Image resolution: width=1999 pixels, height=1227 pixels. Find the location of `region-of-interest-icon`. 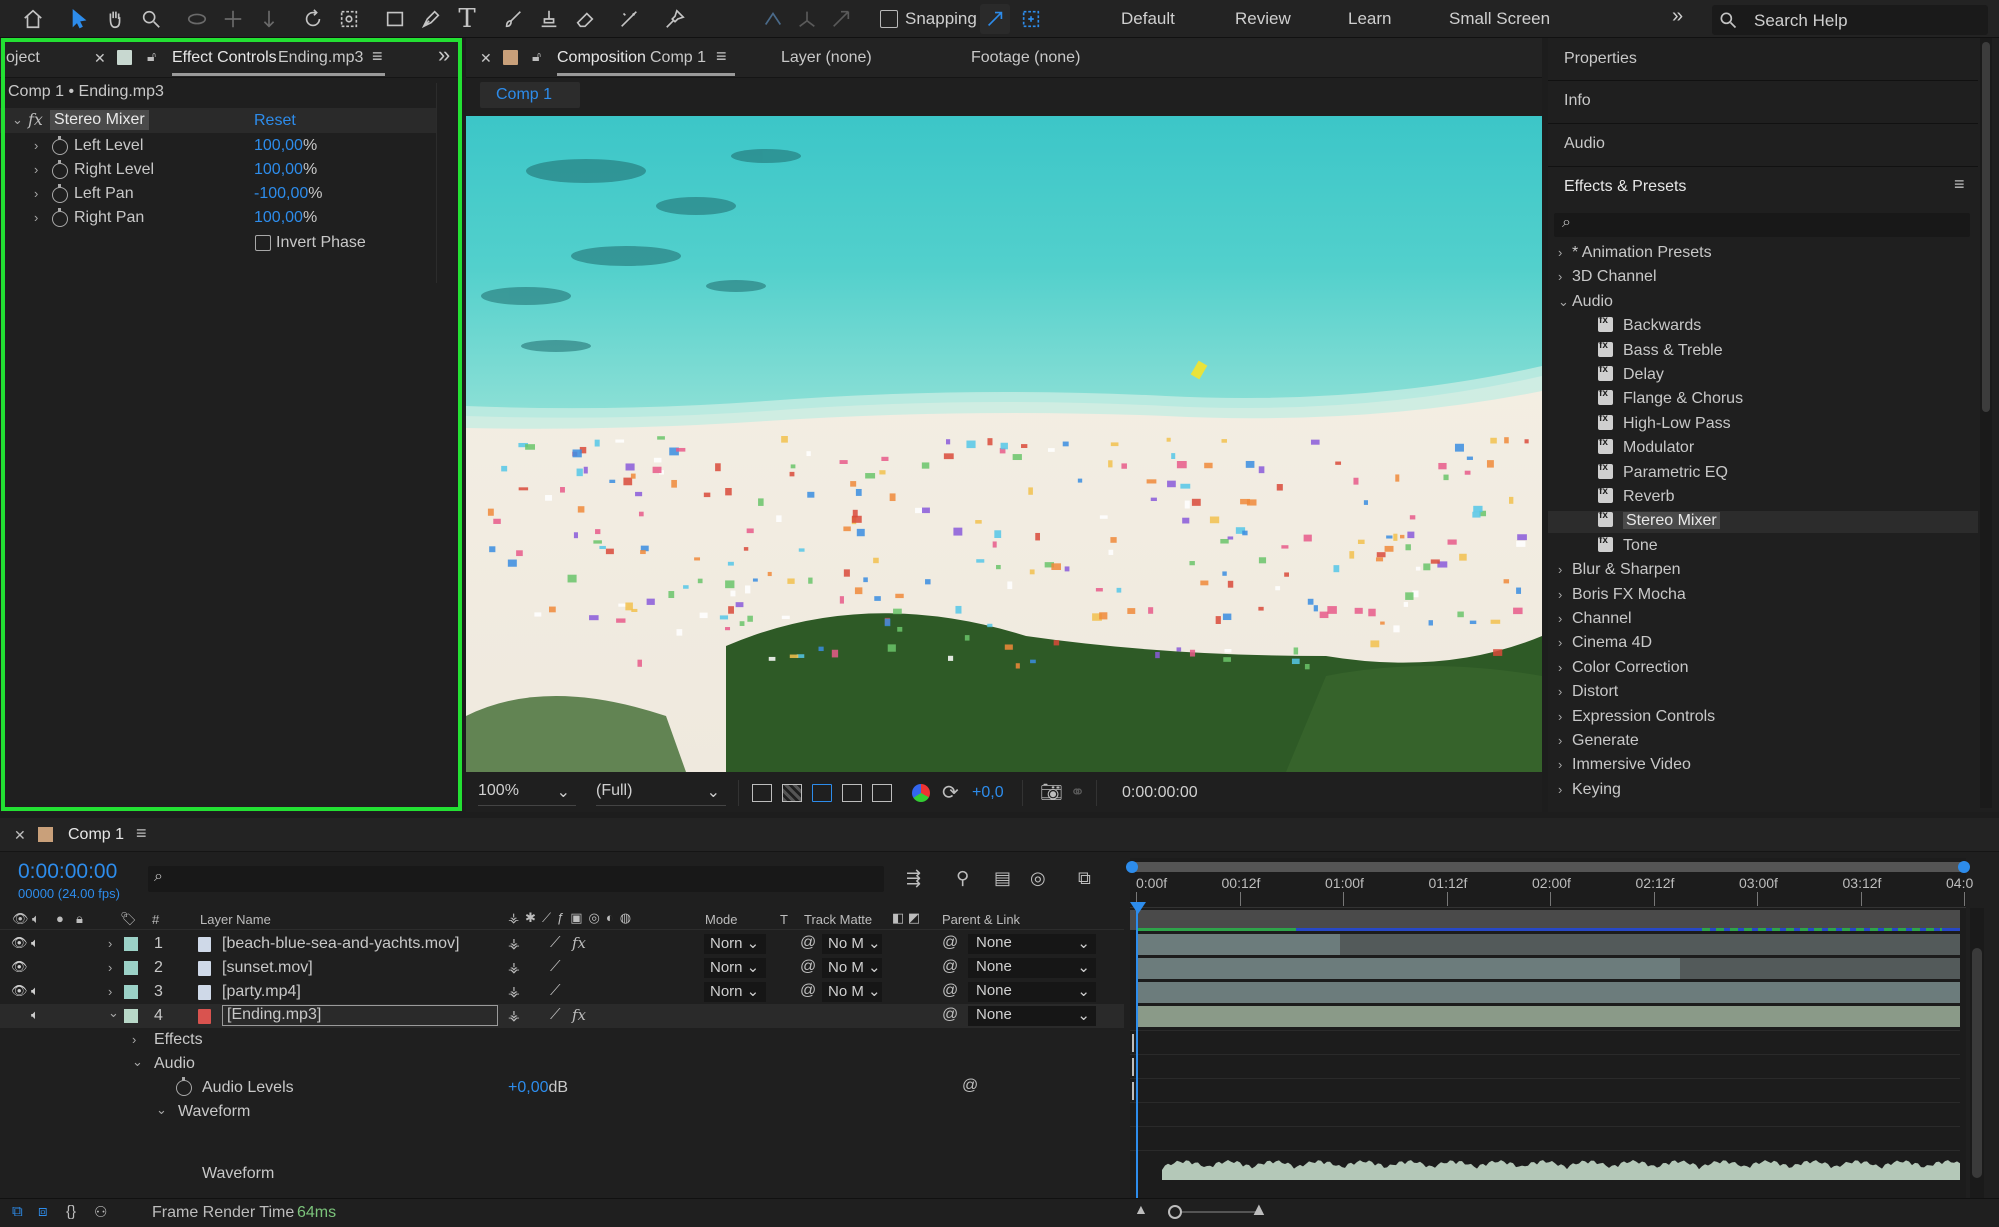

region-of-interest-icon is located at coordinates (852, 793).